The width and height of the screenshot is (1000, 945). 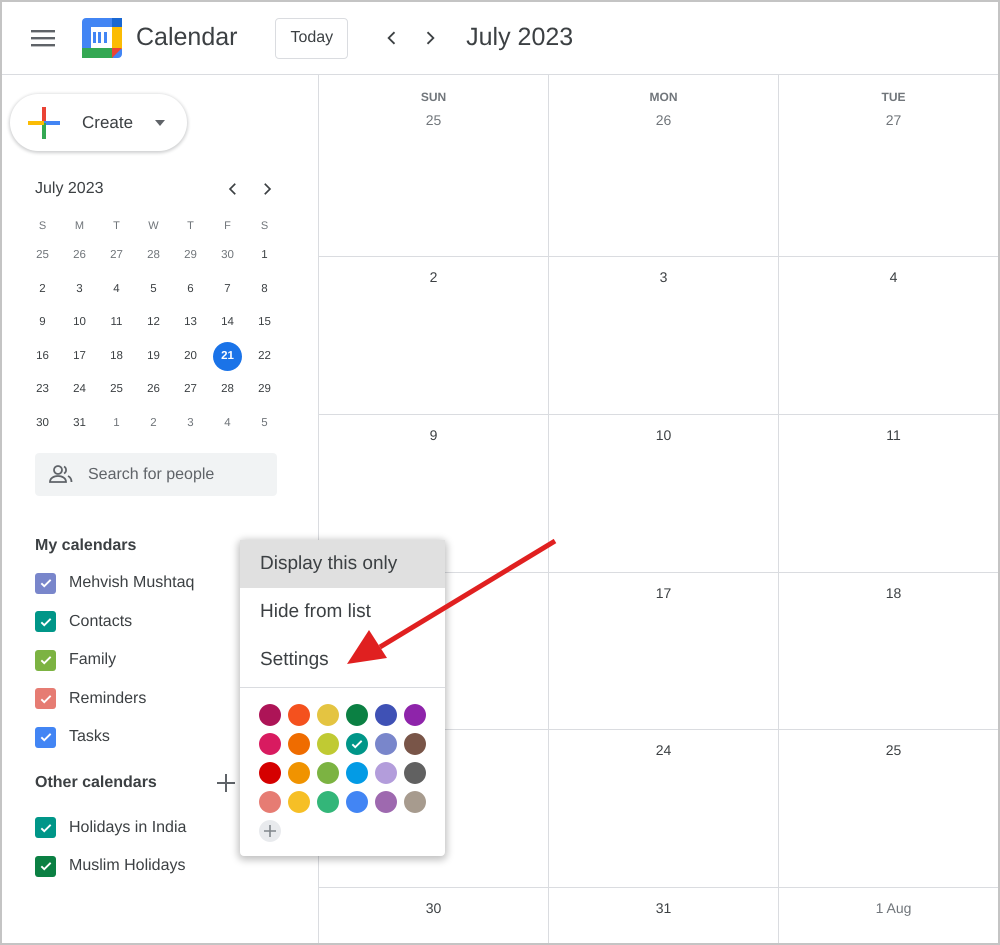 I want to click on day-number: 4, so click(x=894, y=277).